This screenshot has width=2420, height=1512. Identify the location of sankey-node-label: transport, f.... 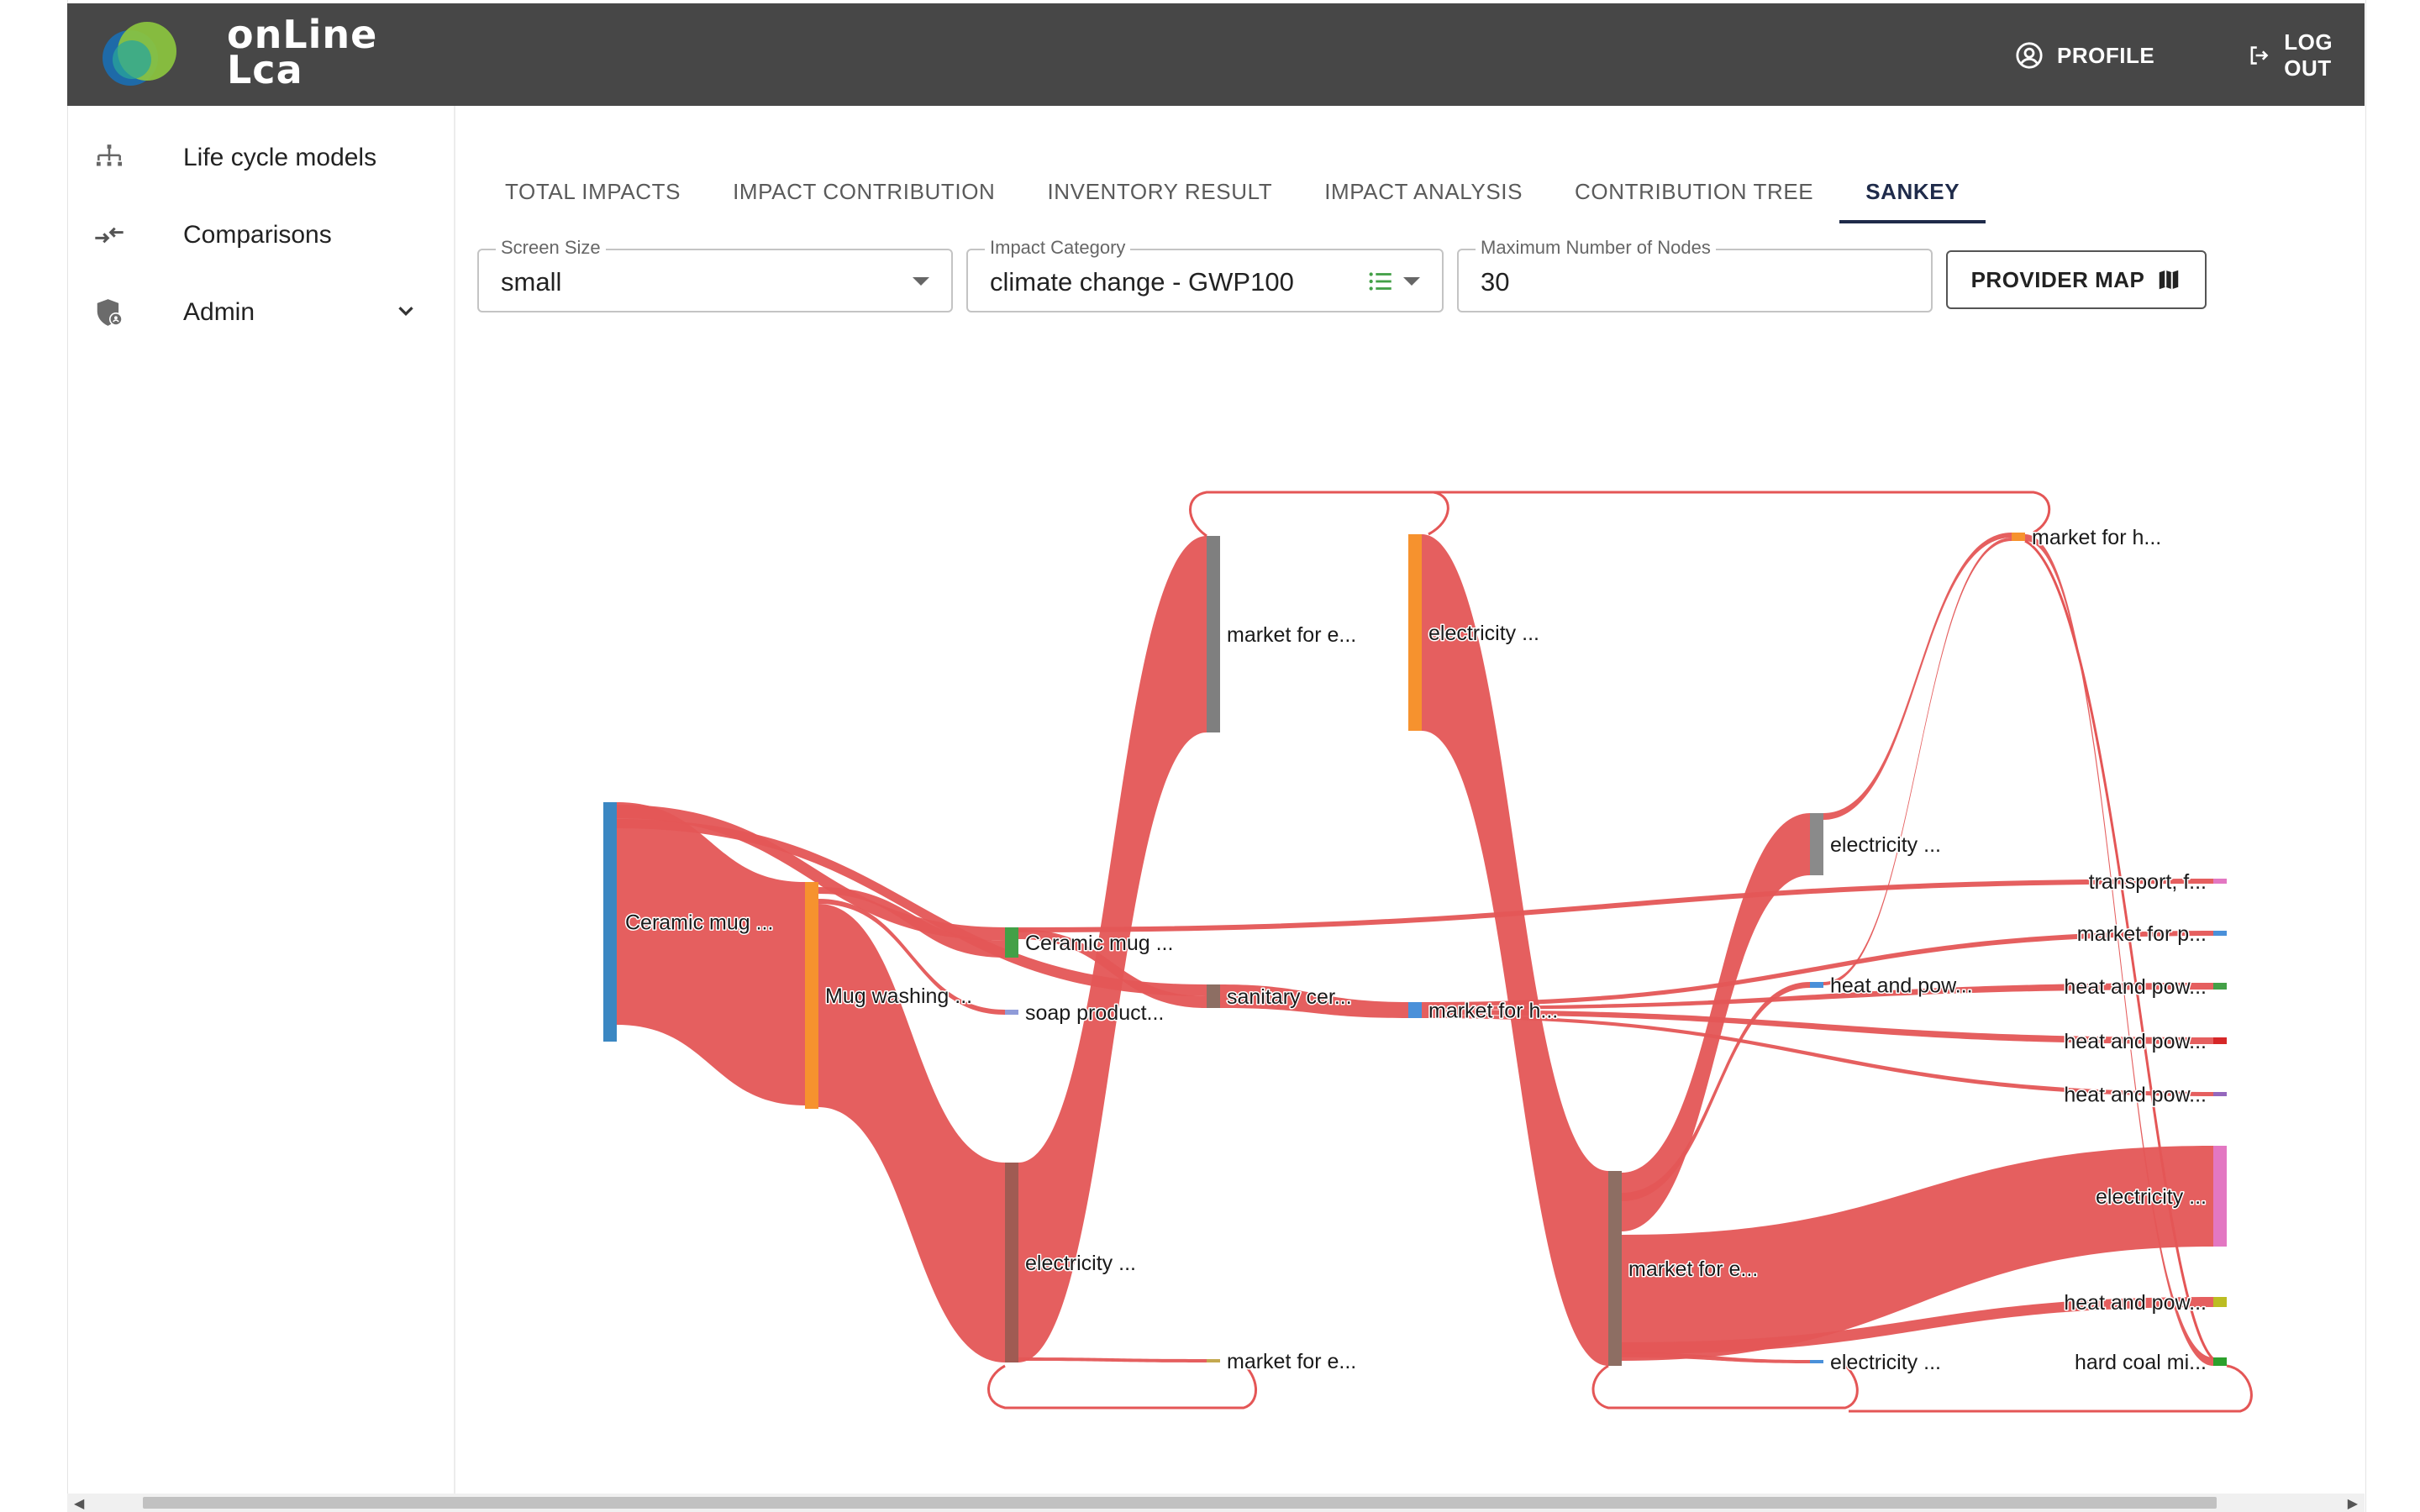
(2148, 882).